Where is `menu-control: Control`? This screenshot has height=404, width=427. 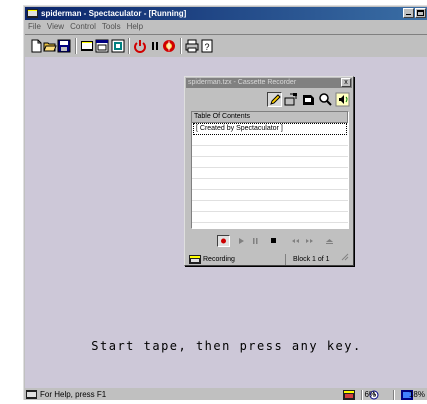 menu-control: Control is located at coordinates (83, 27).